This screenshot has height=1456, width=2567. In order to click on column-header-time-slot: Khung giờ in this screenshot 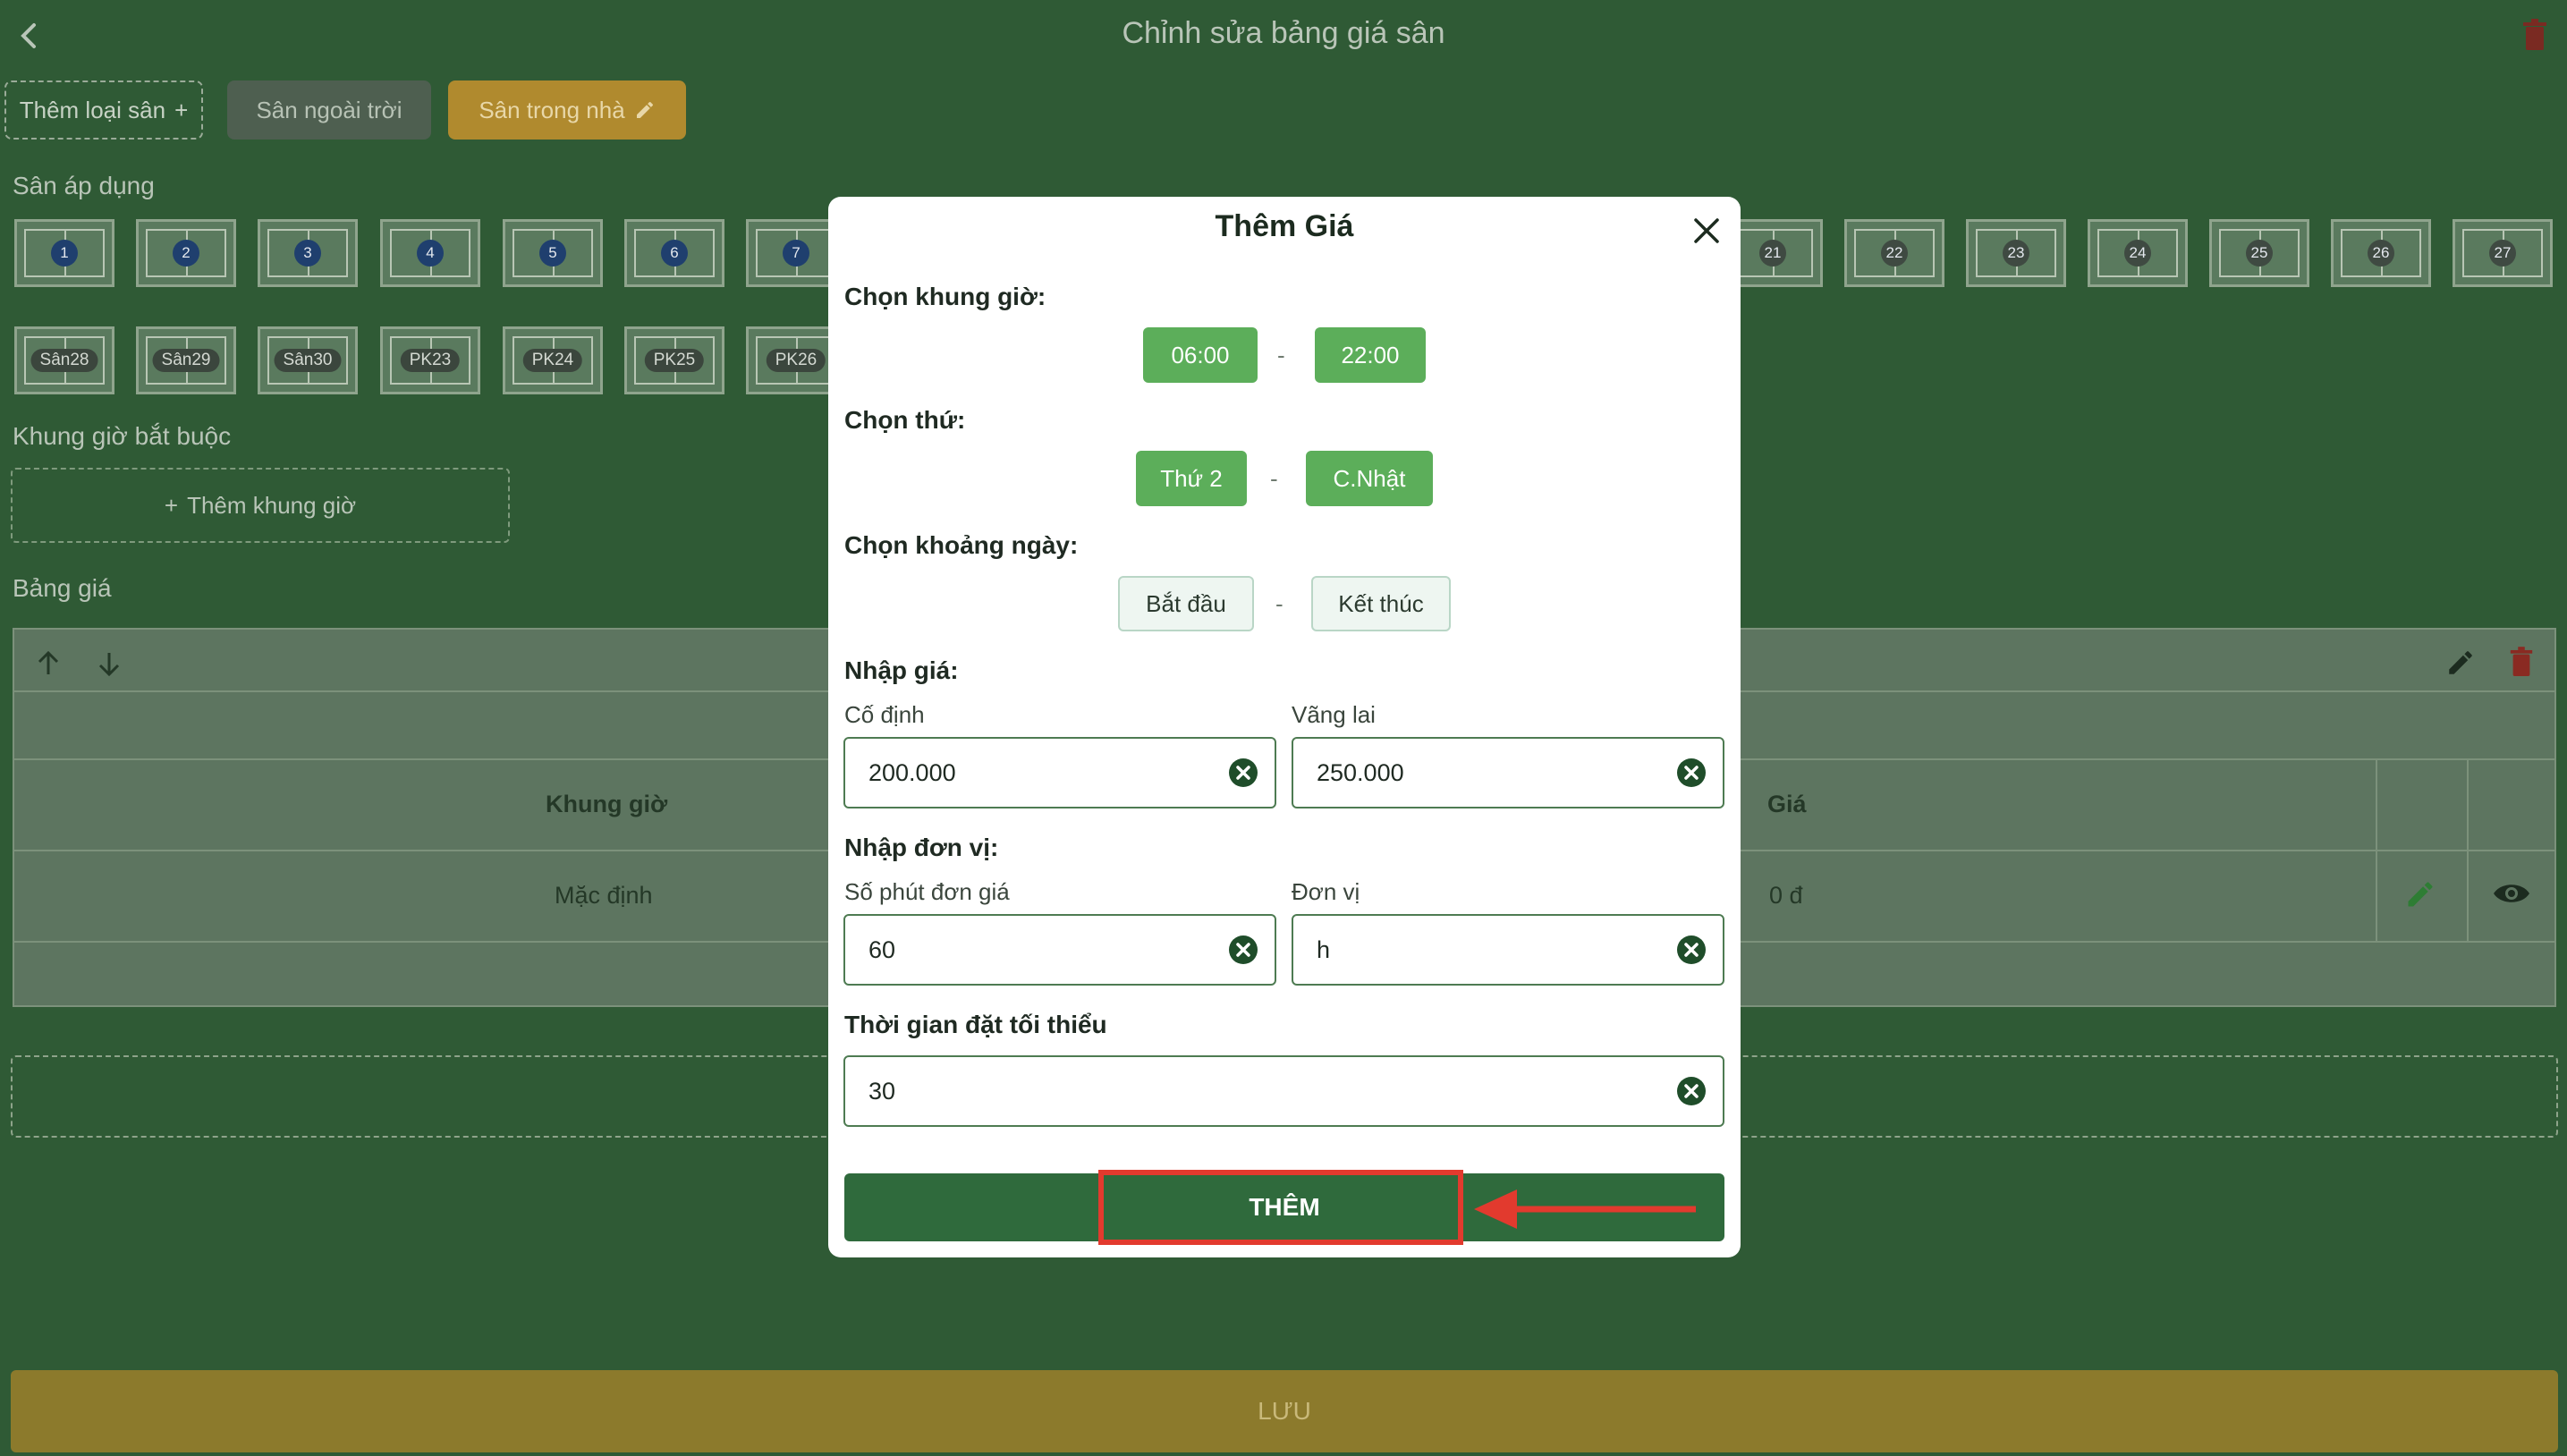, I will do `click(607, 804)`.